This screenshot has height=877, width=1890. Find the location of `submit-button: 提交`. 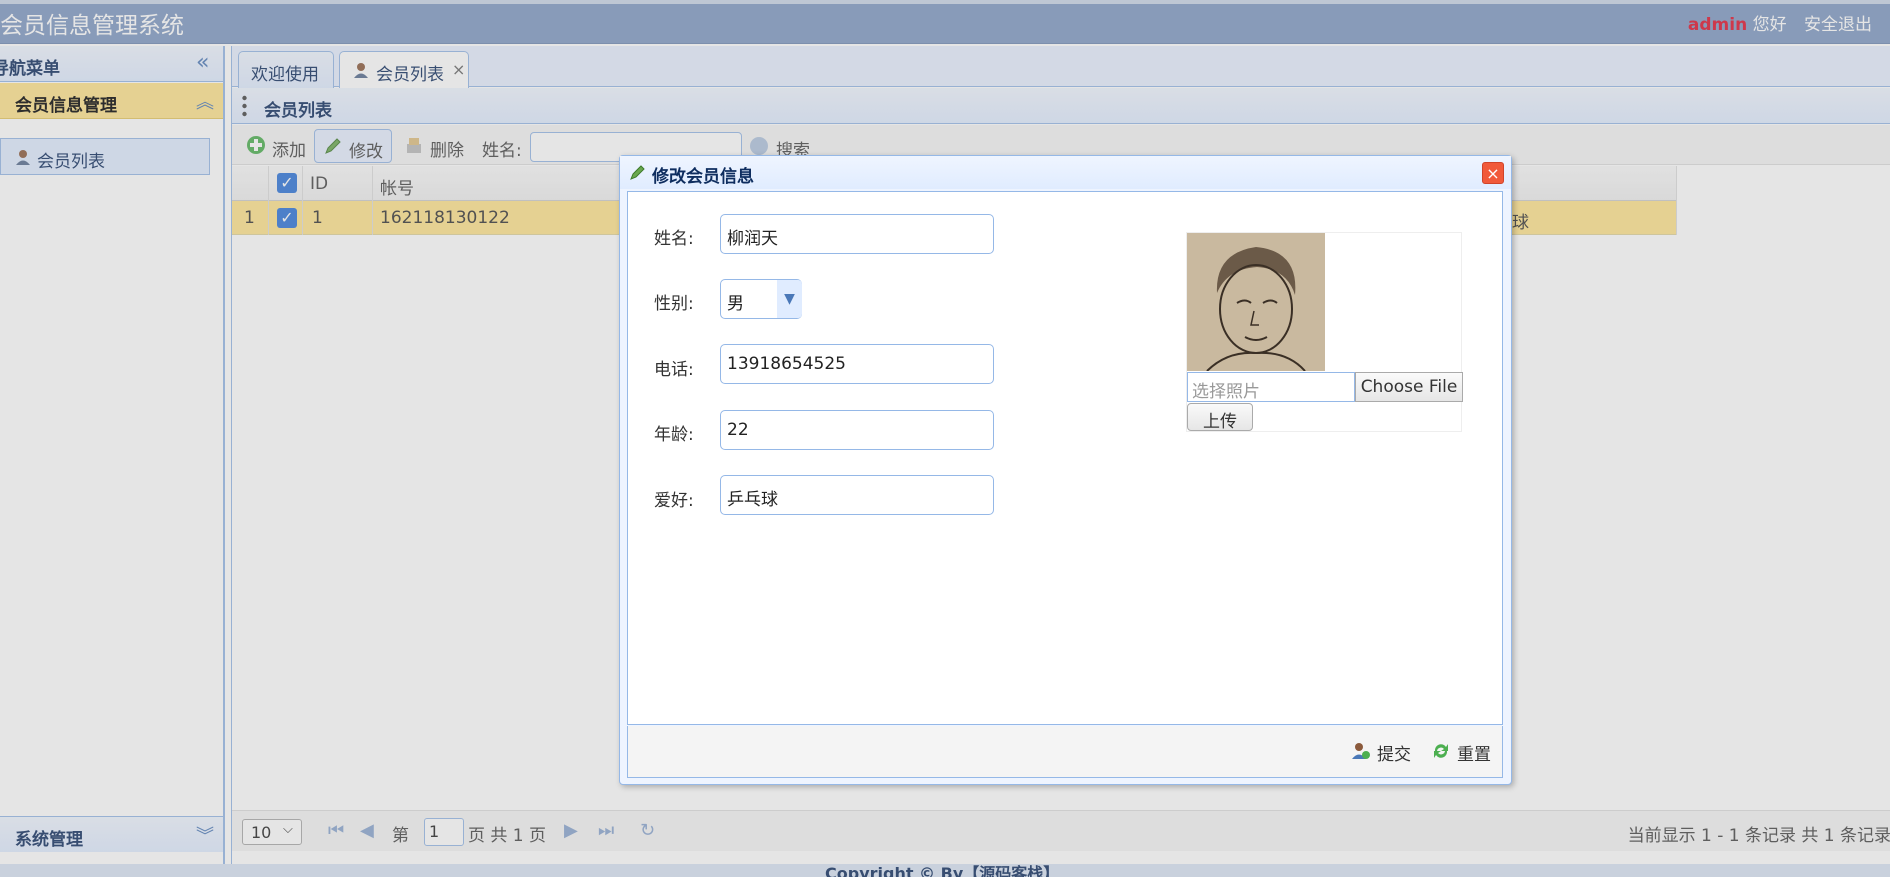

submit-button: 提交 is located at coordinates (1383, 752).